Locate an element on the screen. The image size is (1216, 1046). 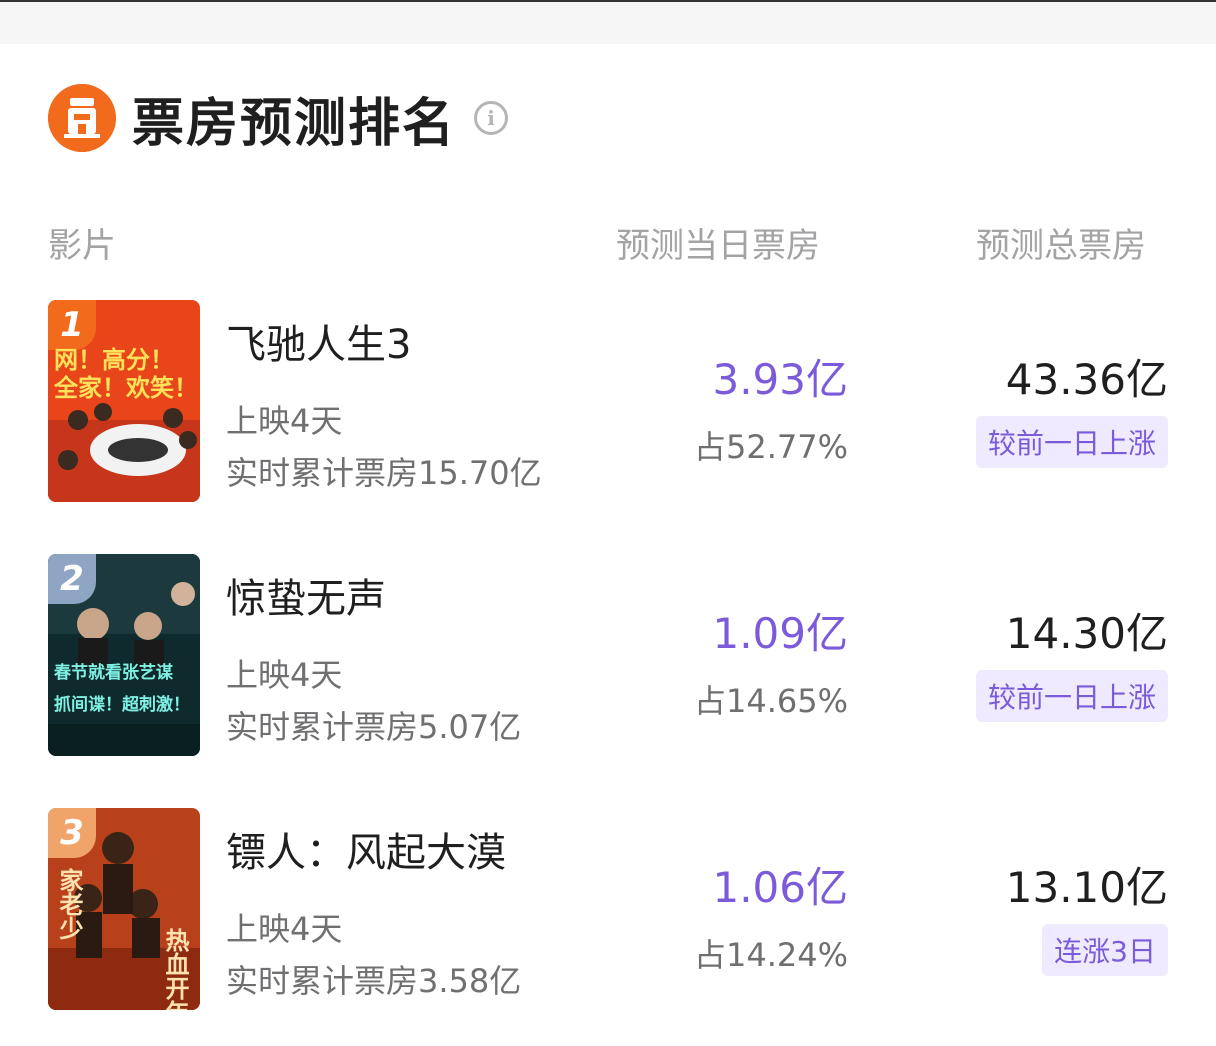
live-total-box-office: 实时累计票房5.07亿 is located at coordinates (374, 727).